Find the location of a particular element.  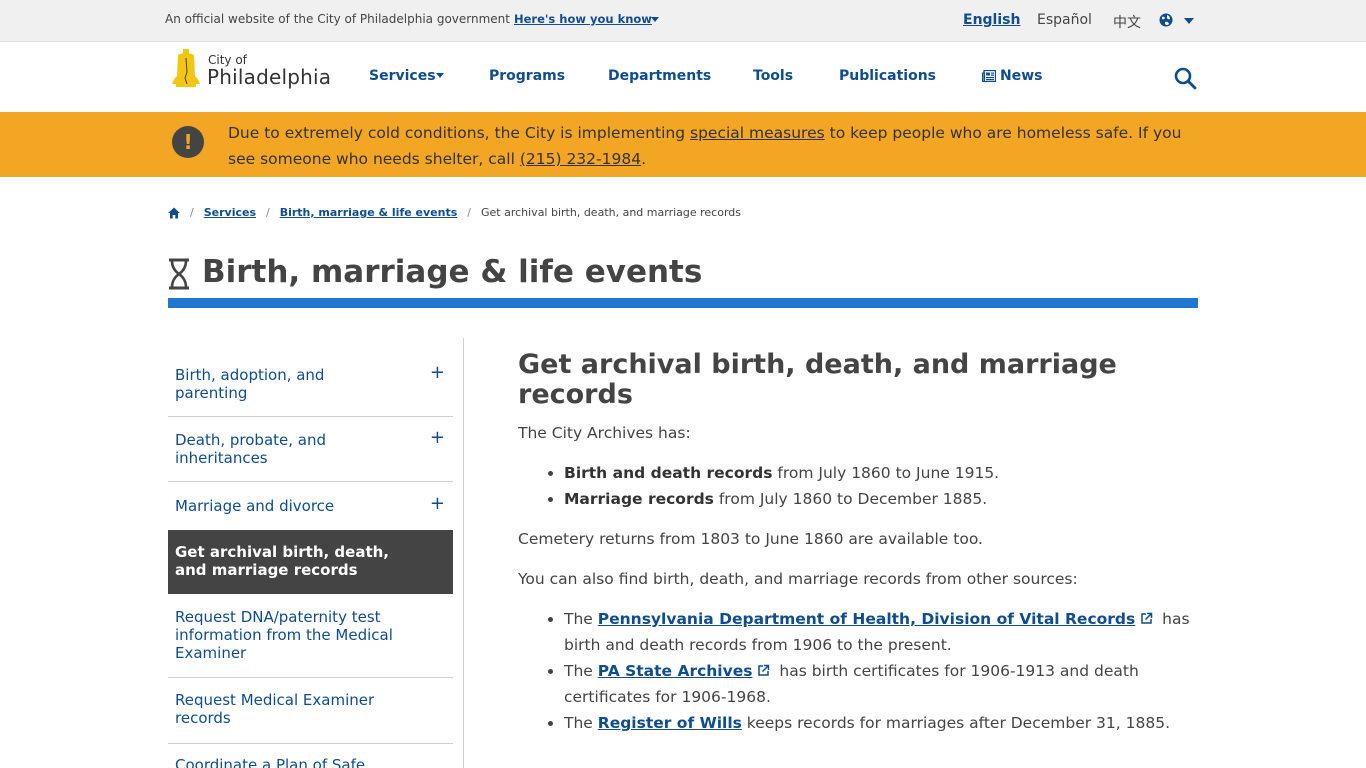

section-title: Birth, marriage & life events is located at coordinates (452, 272).